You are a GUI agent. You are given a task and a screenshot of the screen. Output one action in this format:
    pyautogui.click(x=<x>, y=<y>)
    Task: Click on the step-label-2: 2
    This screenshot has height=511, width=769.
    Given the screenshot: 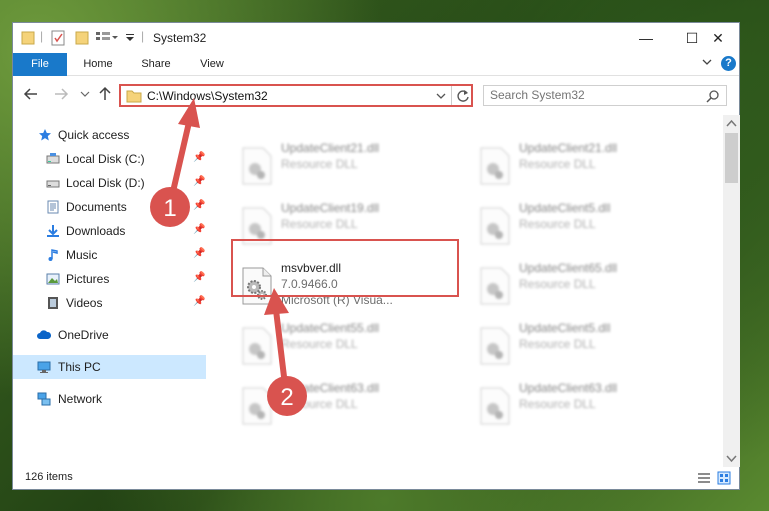 What is the action you would take?
    pyautogui.click(x=286, y=397)
    